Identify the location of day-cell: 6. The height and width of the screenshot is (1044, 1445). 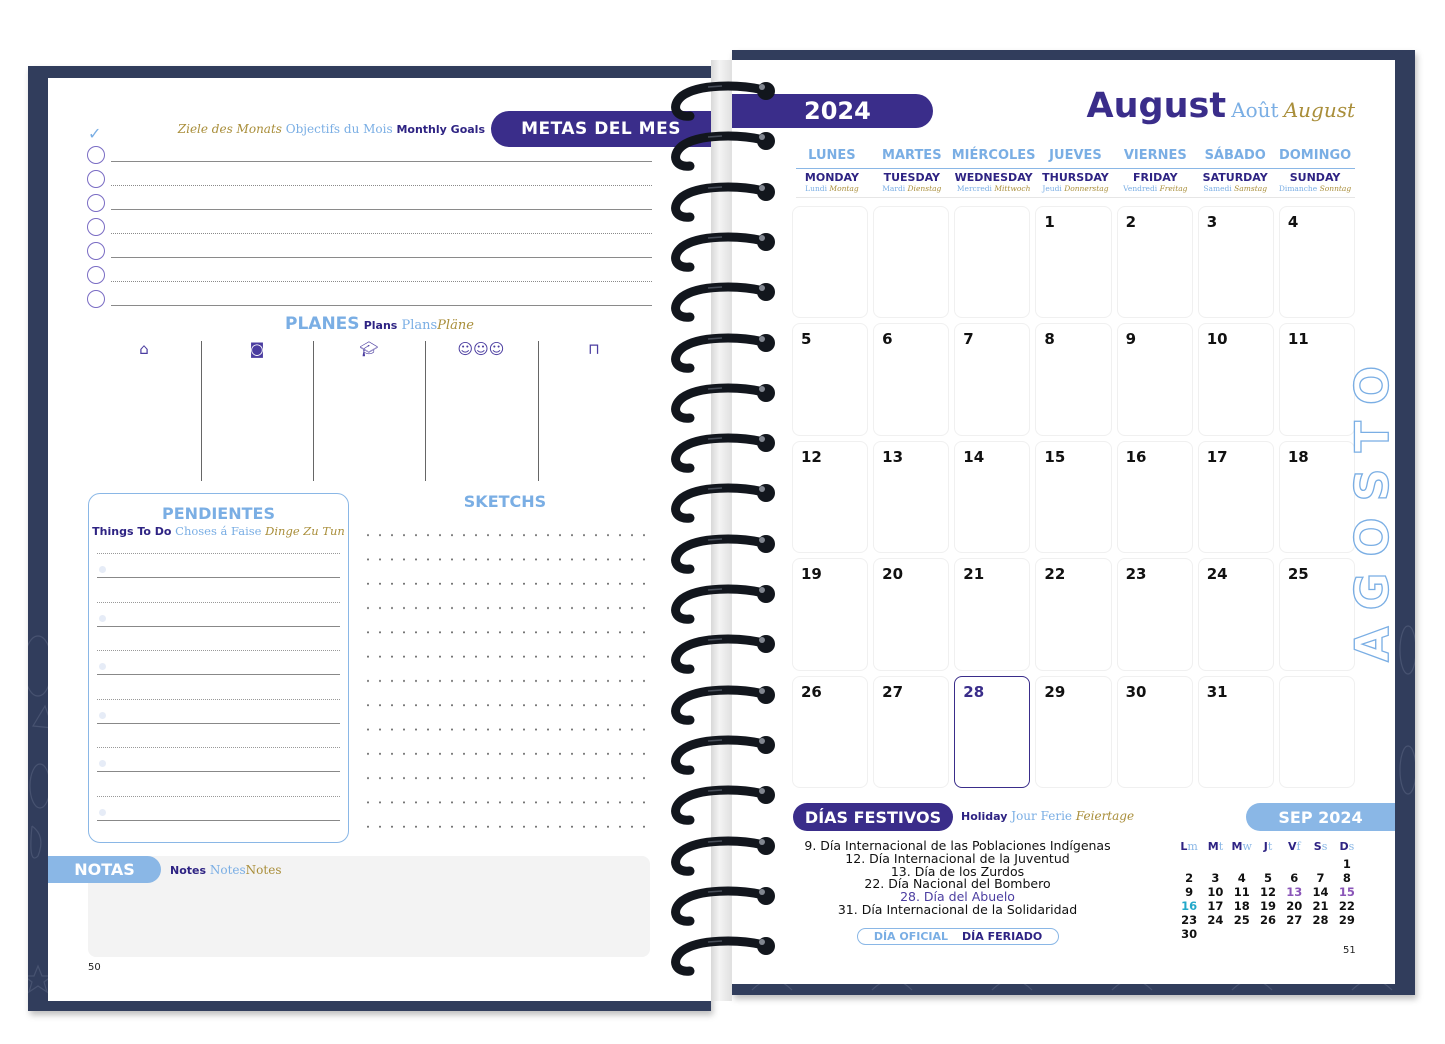
(911, 379).